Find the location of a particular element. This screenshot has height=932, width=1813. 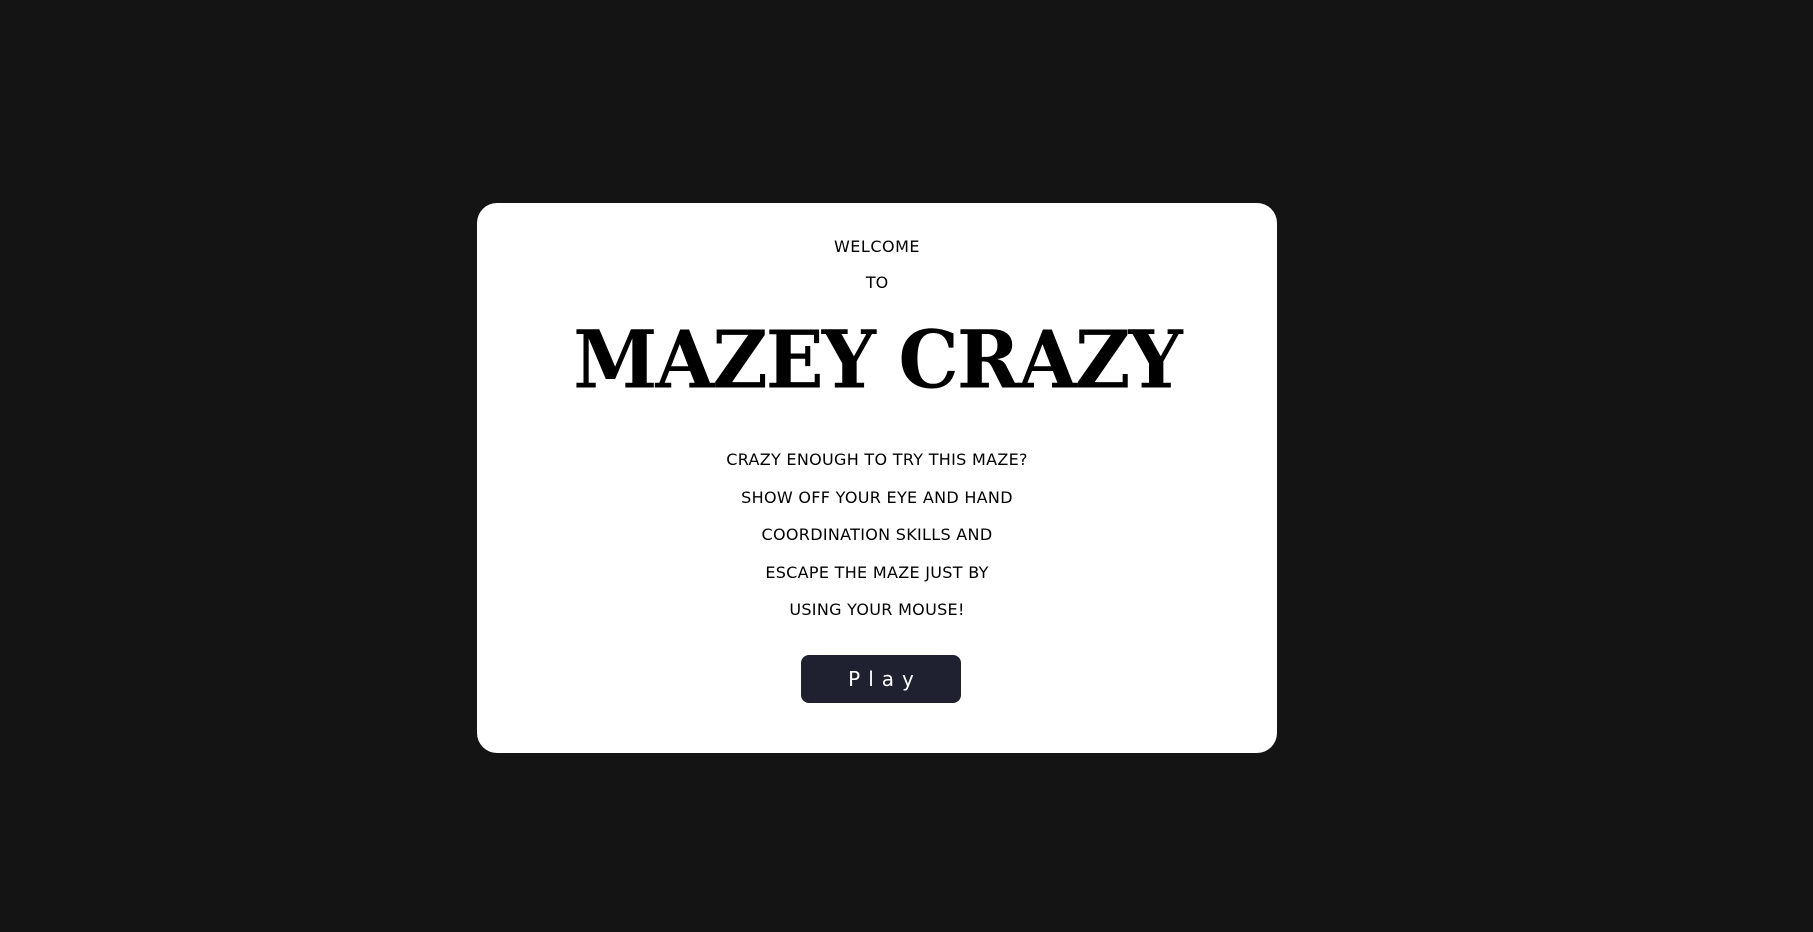

description-line: CRAZY ENOUGH TO TRY THIS MAZE? is located at coordinates (877, 459).